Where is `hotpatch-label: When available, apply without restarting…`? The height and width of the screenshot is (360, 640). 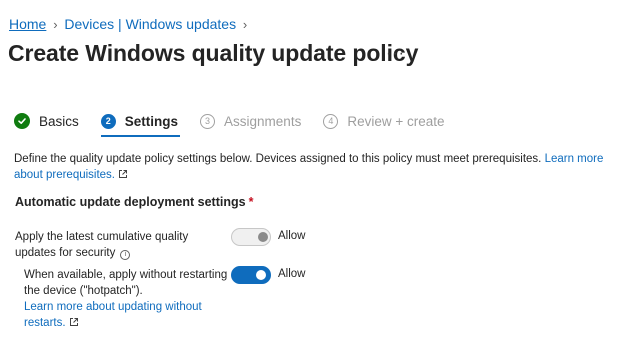
hotpatch-label: When available, apply without restarting… is located at coordinates (129, 299).